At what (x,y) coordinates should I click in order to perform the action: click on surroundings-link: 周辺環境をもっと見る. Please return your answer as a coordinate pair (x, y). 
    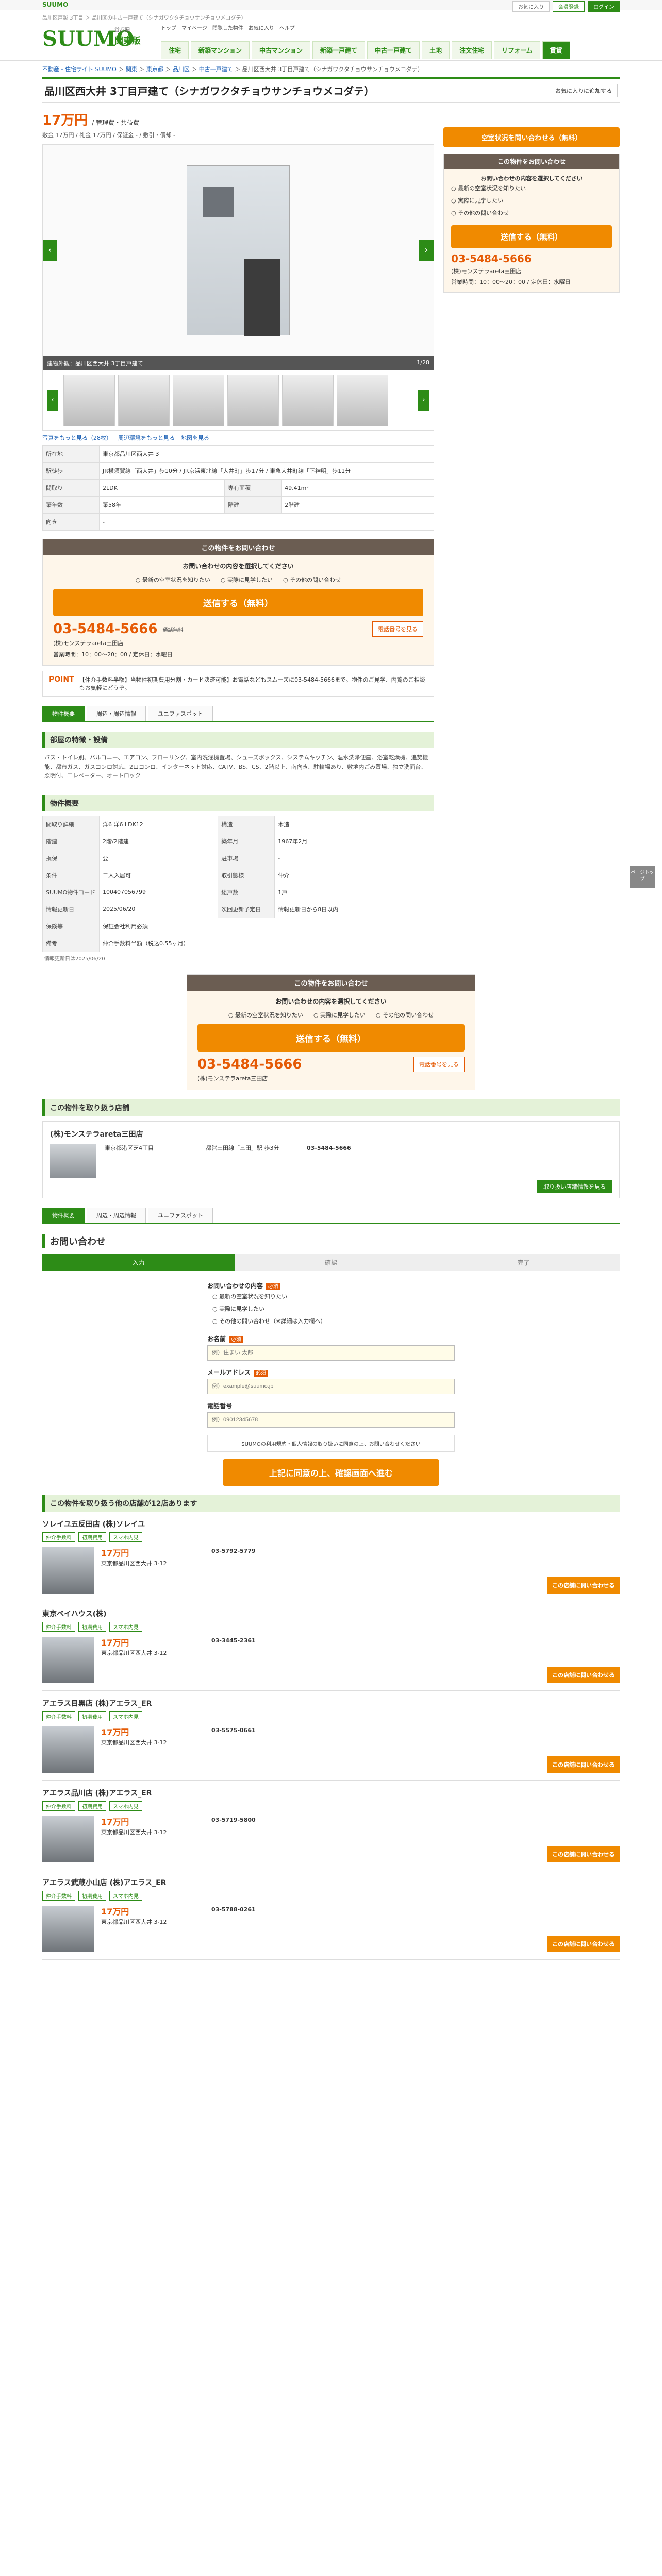
    Looking at the image, I should click on (147, 438).